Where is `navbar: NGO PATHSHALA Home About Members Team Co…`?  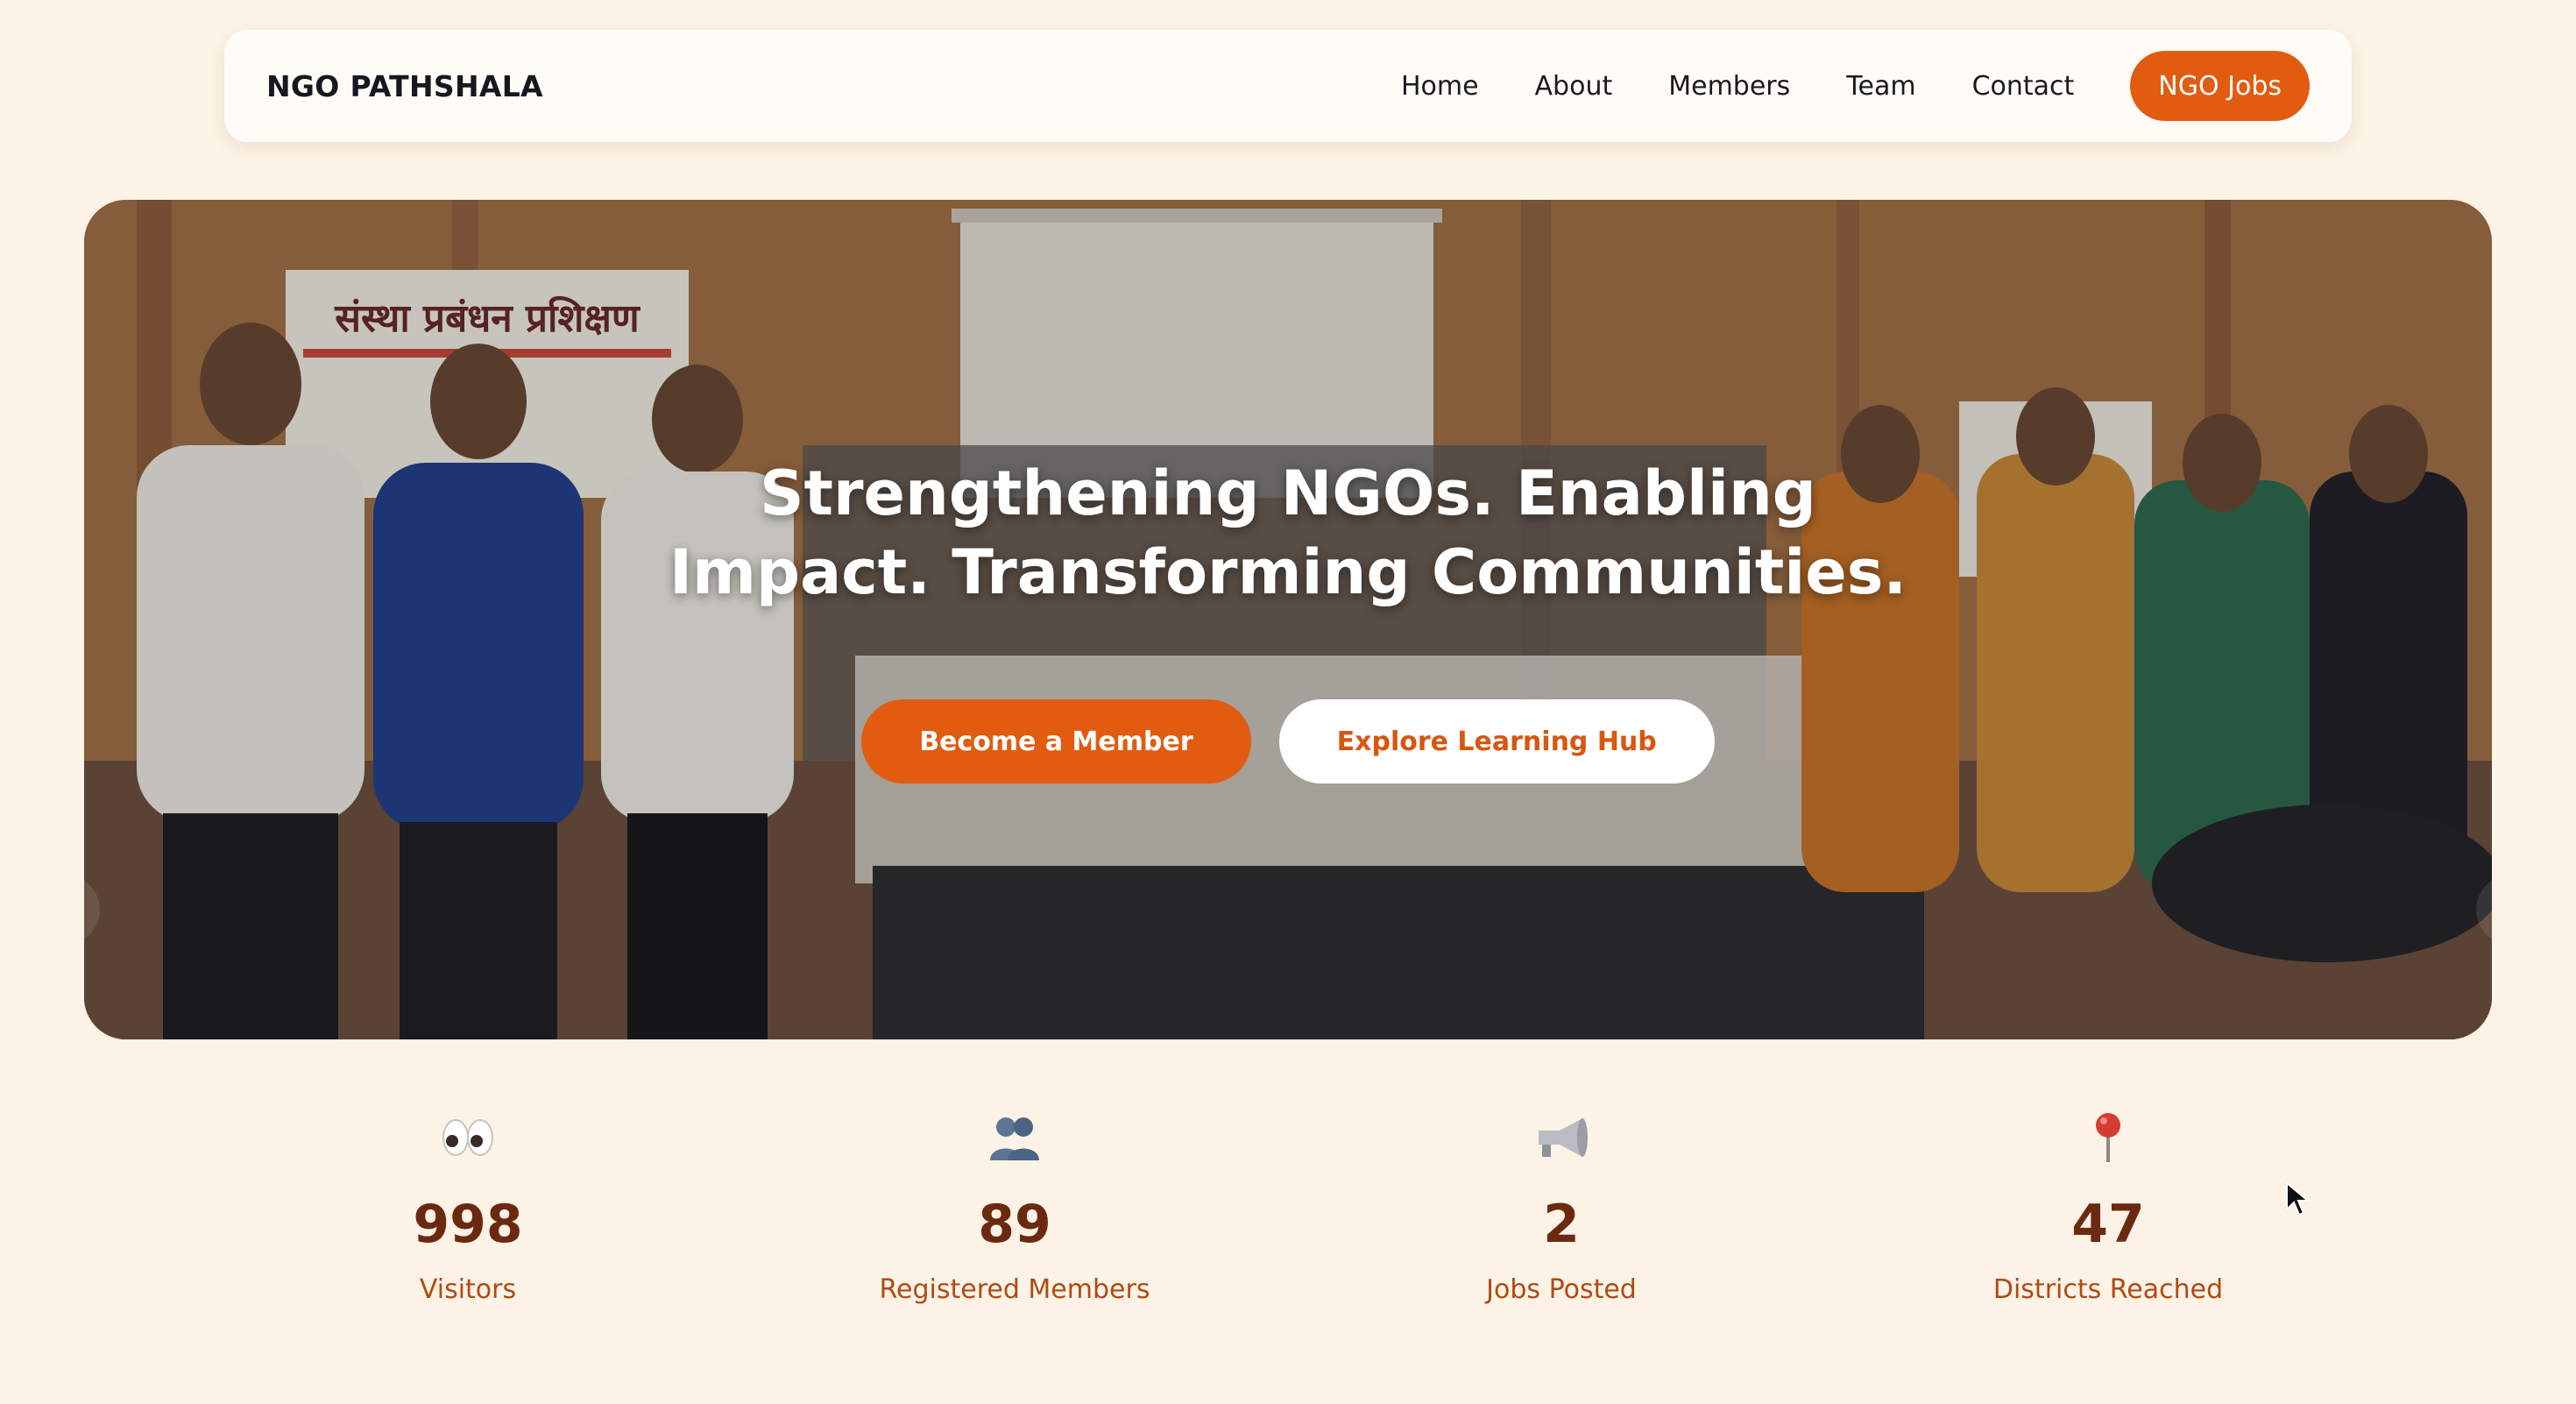 navbar: NGO PATHSHALA Home About Members Team Co… is located at coordinates (1288, 86).